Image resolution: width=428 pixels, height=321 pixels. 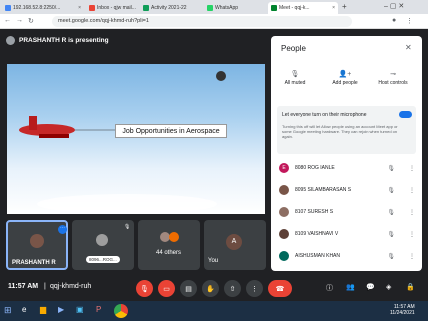 I want to click on windows-start-icon: ⊞, so click(x=8, y=310).